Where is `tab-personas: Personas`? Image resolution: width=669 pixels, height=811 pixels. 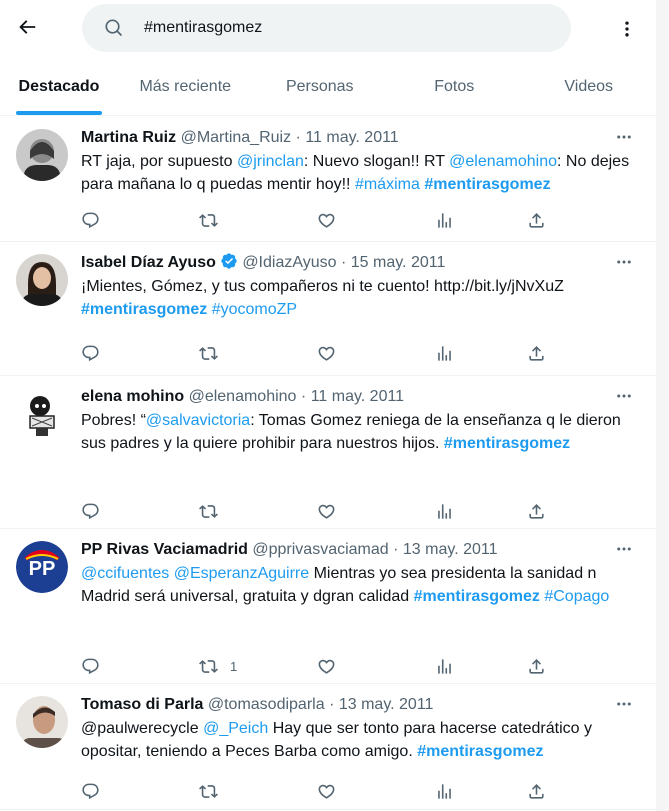 tab-personas: Personas is located at coordinates (320, 86).